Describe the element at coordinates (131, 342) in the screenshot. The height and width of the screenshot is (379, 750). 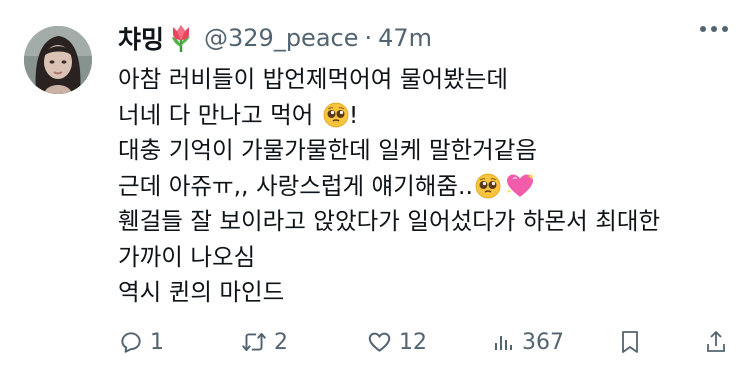
I see `reply-icon` at that location.